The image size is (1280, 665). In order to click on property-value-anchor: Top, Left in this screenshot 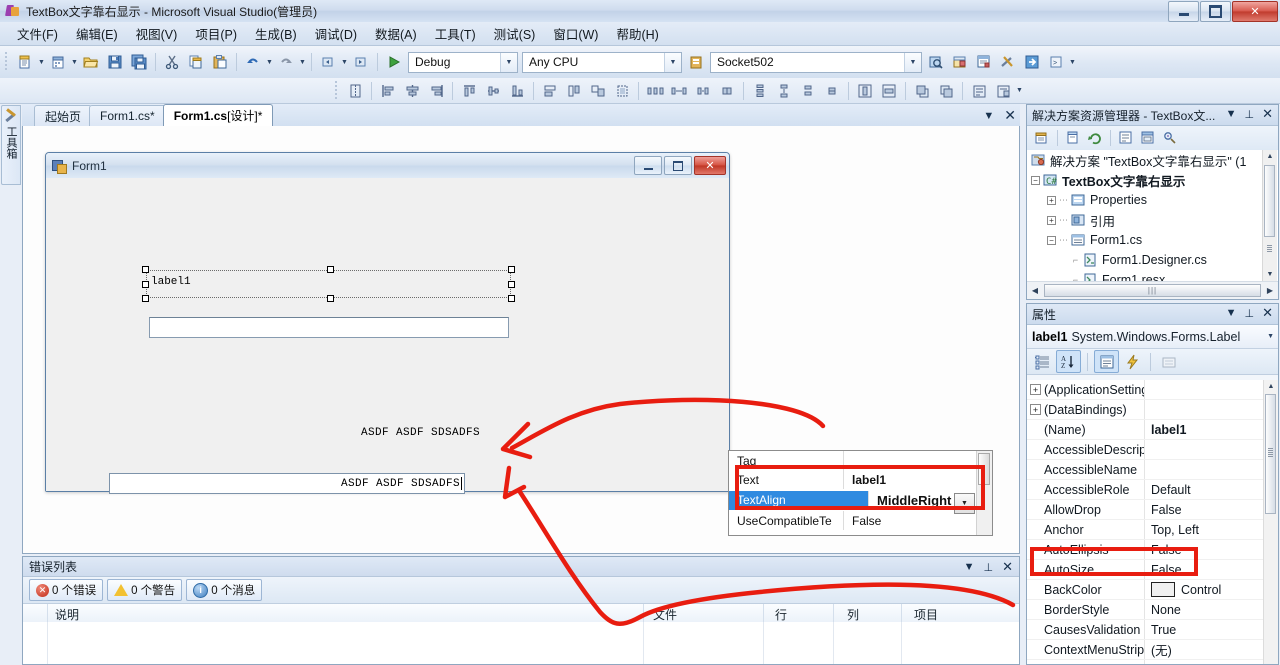, I will do `click(1211, 529)`.